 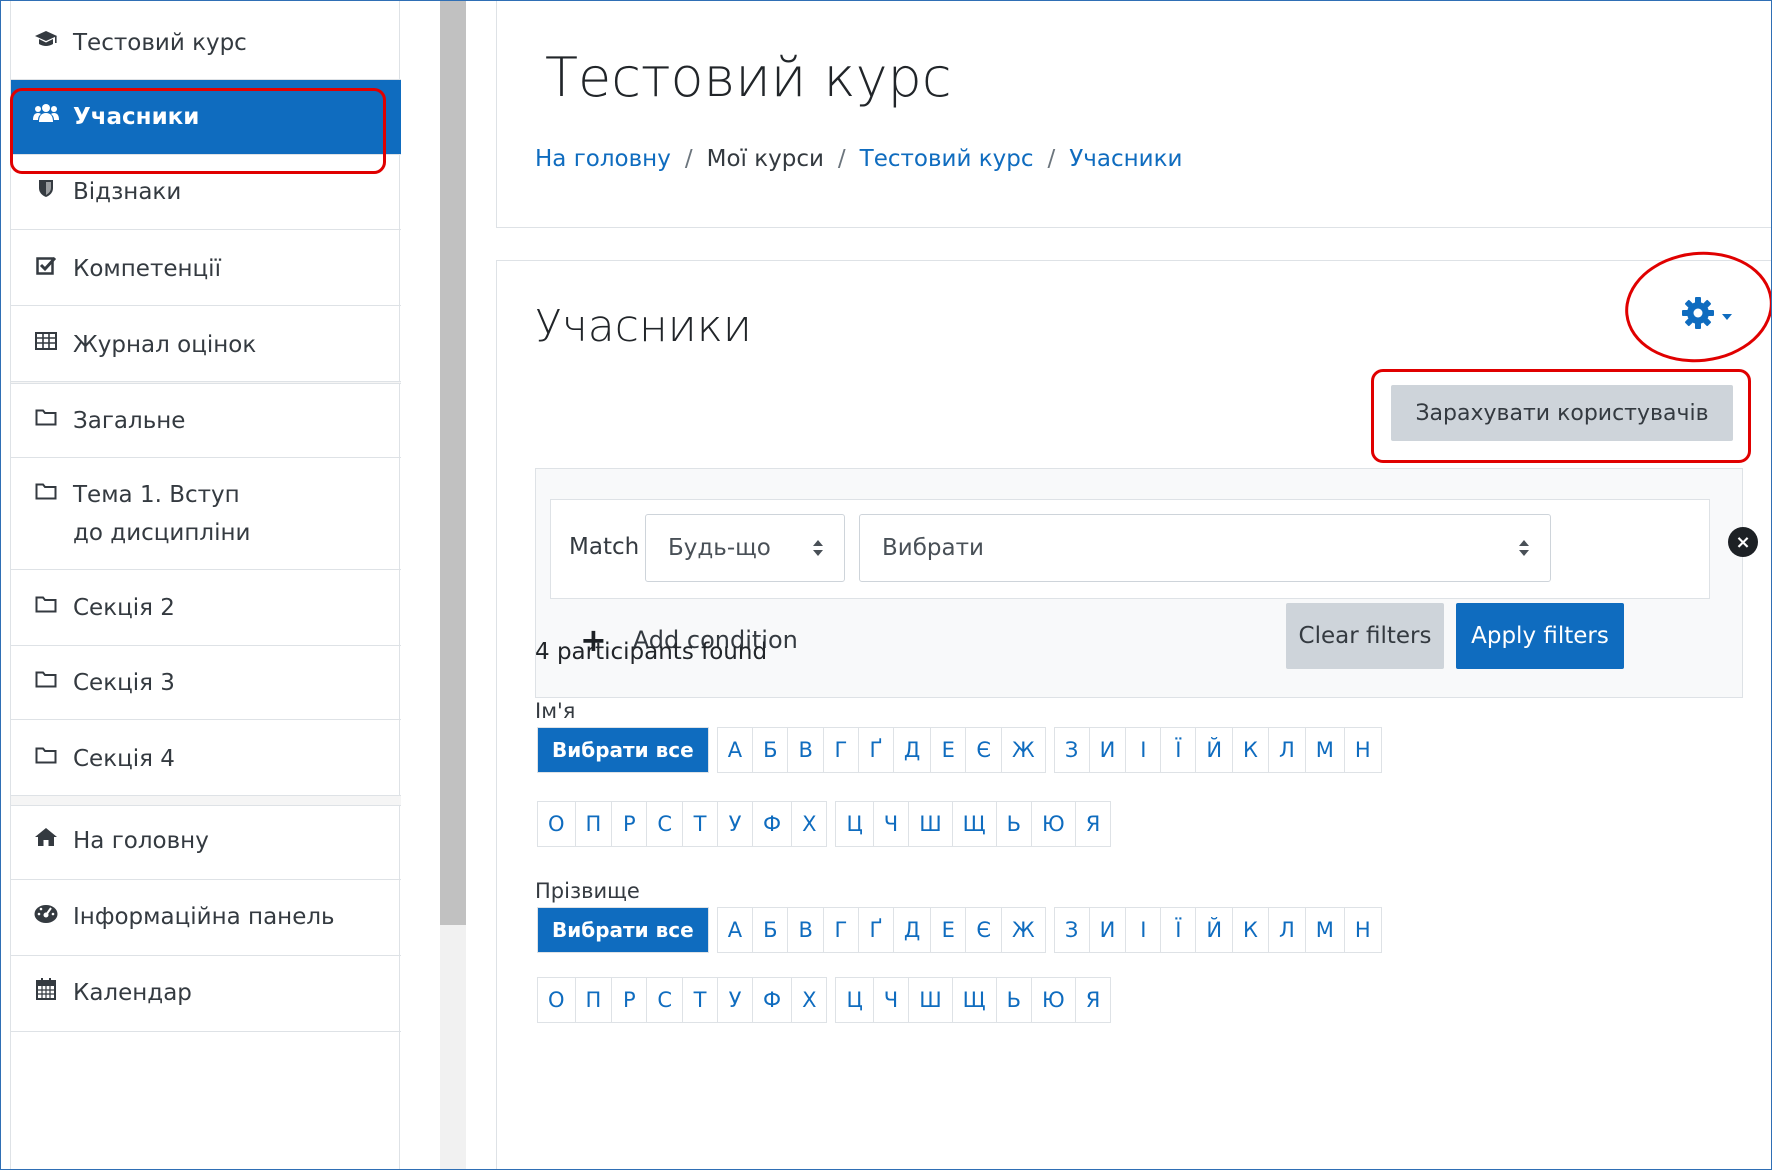 What do you see at coordinates (933, 548) in the screenshot?
I see `condition-select-value: Вибрати` at bounding box center [933, 548].